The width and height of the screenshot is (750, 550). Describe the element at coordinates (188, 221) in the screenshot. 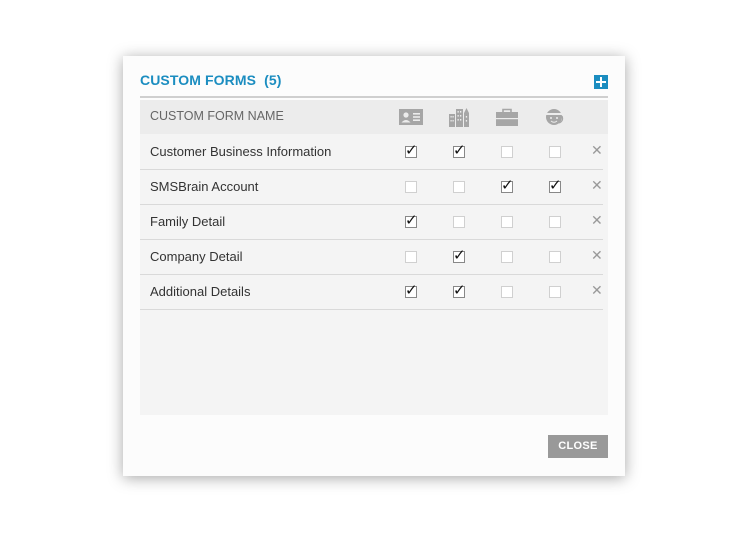

I see `form-name: Family Detail` at that location.